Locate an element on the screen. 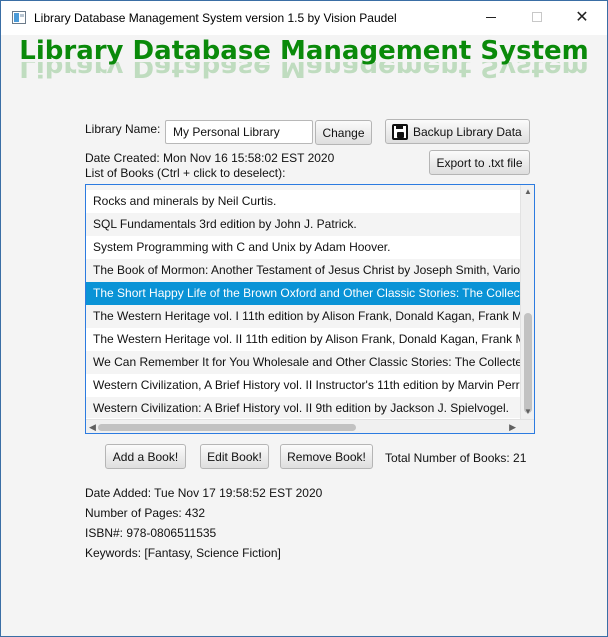  minimize-icon is located at coordinates (491, 17).